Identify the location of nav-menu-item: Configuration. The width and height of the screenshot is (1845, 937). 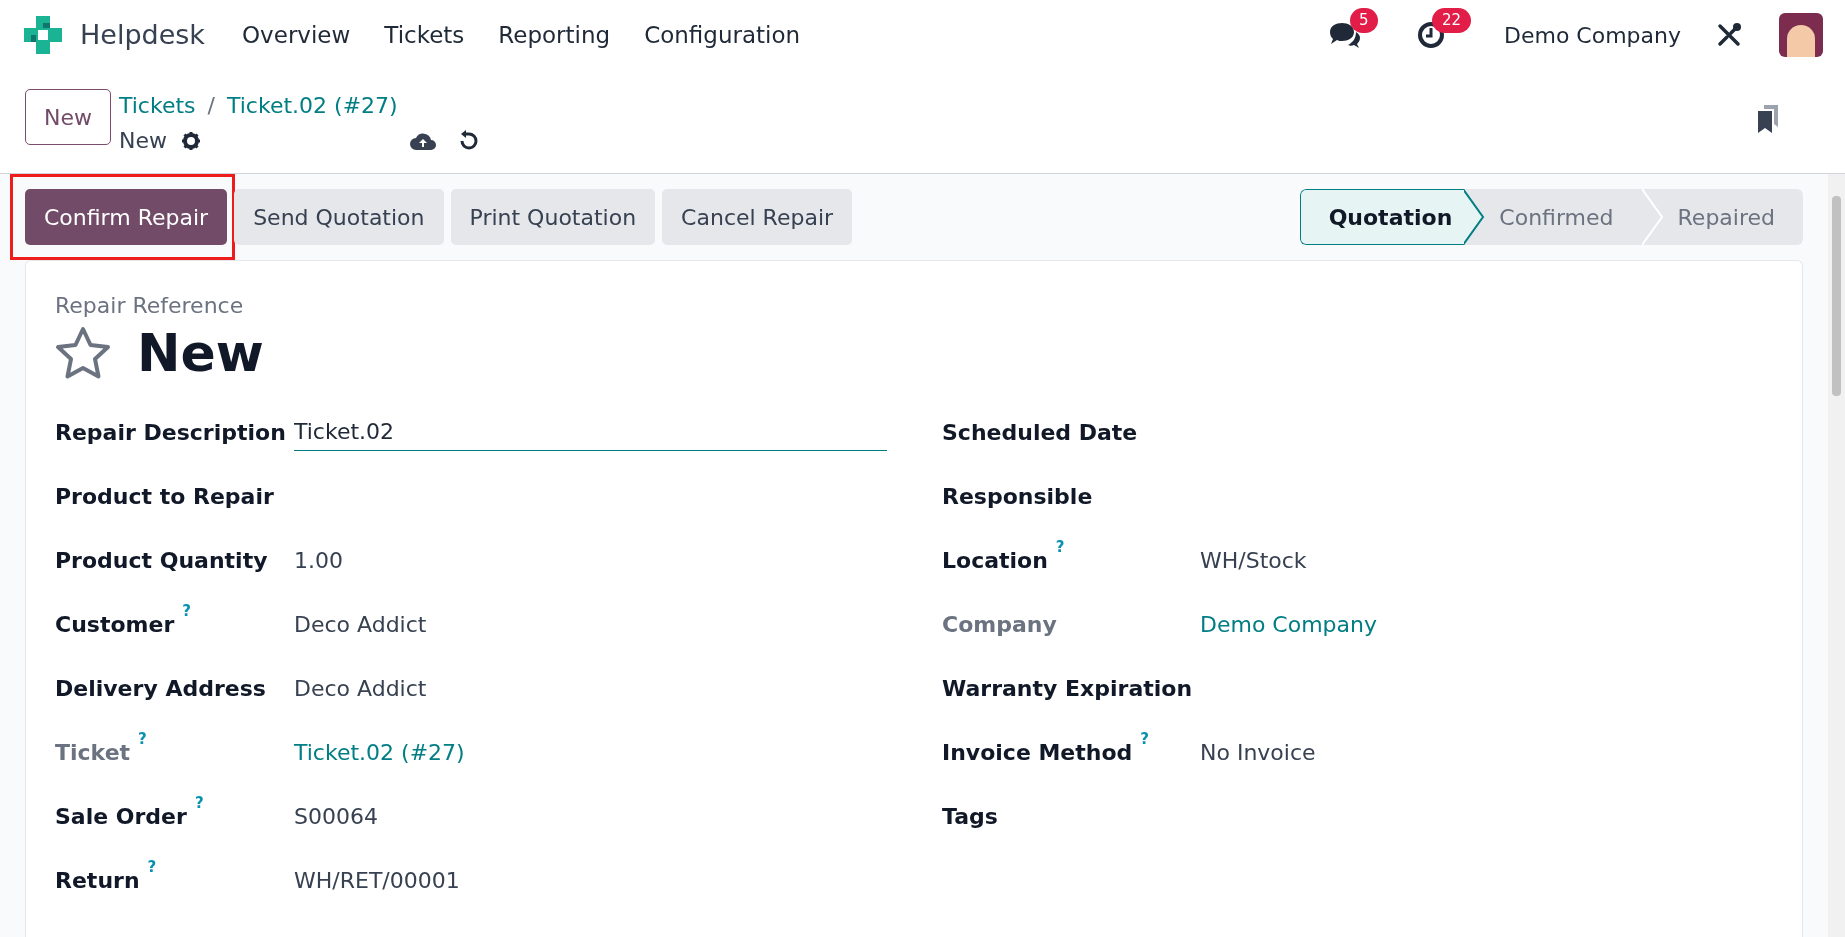
(722, 35).